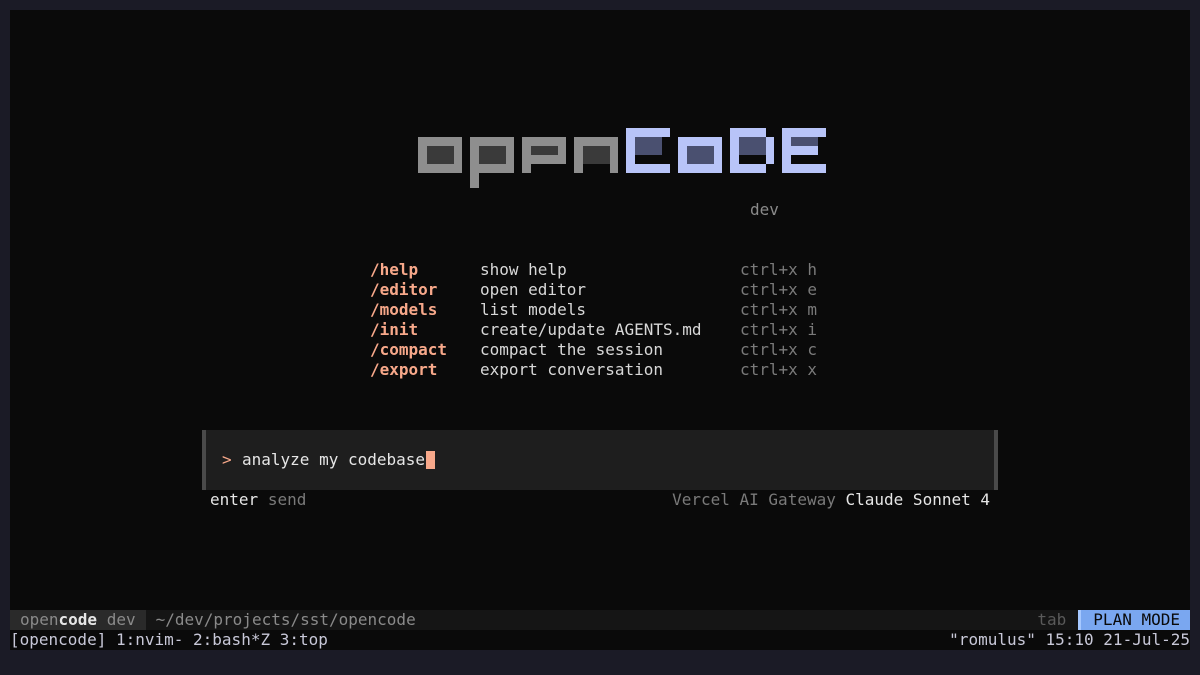 This screenshot has width=1200, height=675. Describe the element at coordinates (404, 309) in the screenshot. I see `command-name: /models` at that location.